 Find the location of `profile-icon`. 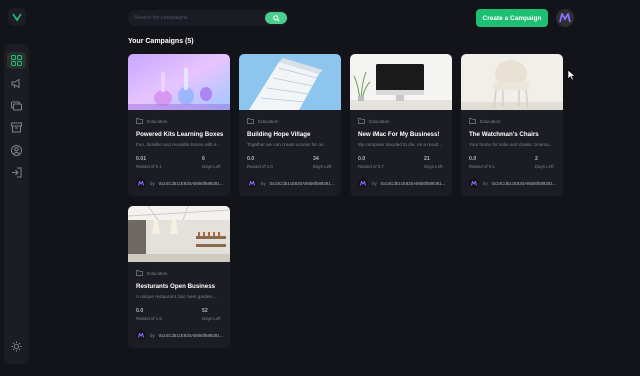

profile-icon is located at coordinates (16, 150).